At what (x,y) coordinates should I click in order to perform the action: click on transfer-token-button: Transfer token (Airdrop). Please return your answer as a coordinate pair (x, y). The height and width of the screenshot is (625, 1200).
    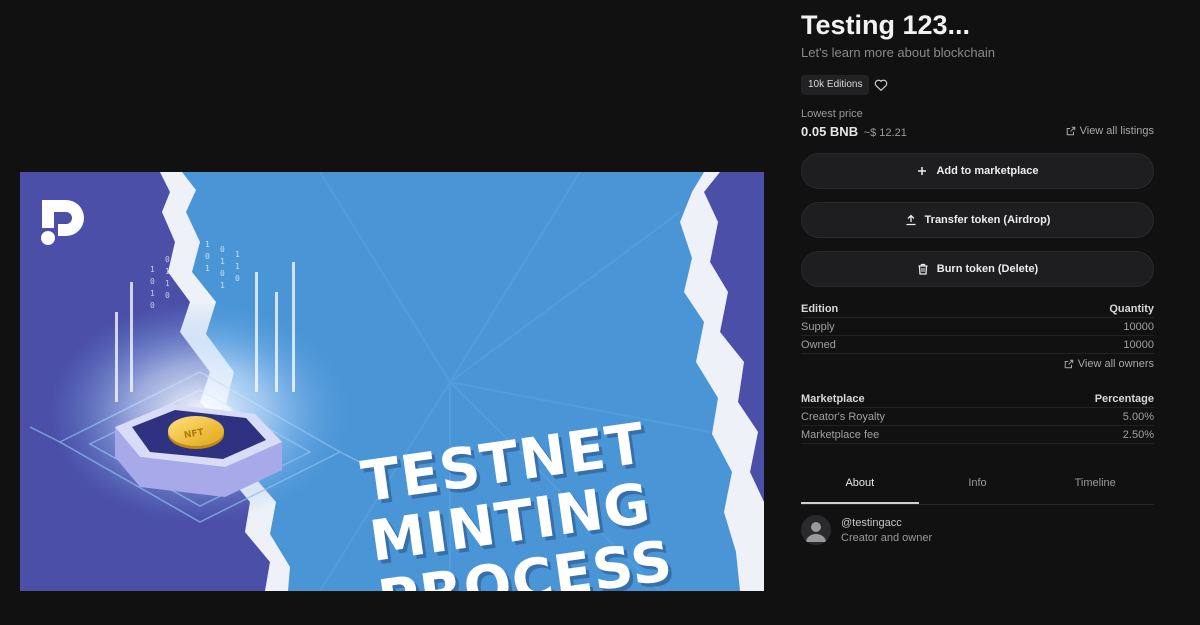
    Looking at the image, I should click on (977, 220).